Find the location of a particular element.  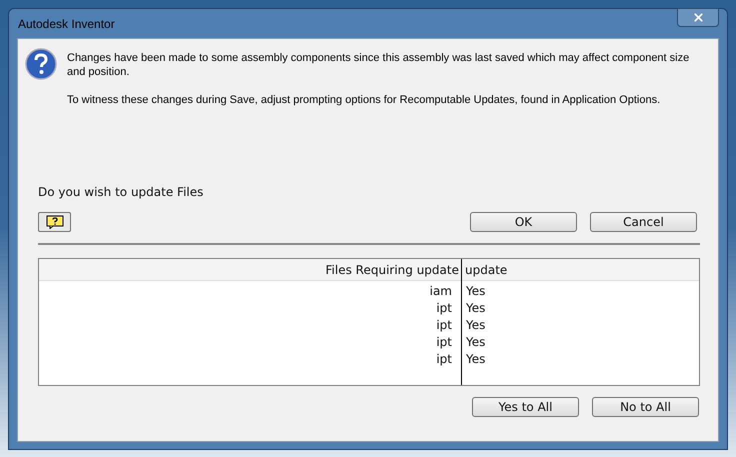

note-text: To witness these changes during Save, adjust prompting options for Recomputable Updates, found in Application Options. is located at coordinates (364, 100).